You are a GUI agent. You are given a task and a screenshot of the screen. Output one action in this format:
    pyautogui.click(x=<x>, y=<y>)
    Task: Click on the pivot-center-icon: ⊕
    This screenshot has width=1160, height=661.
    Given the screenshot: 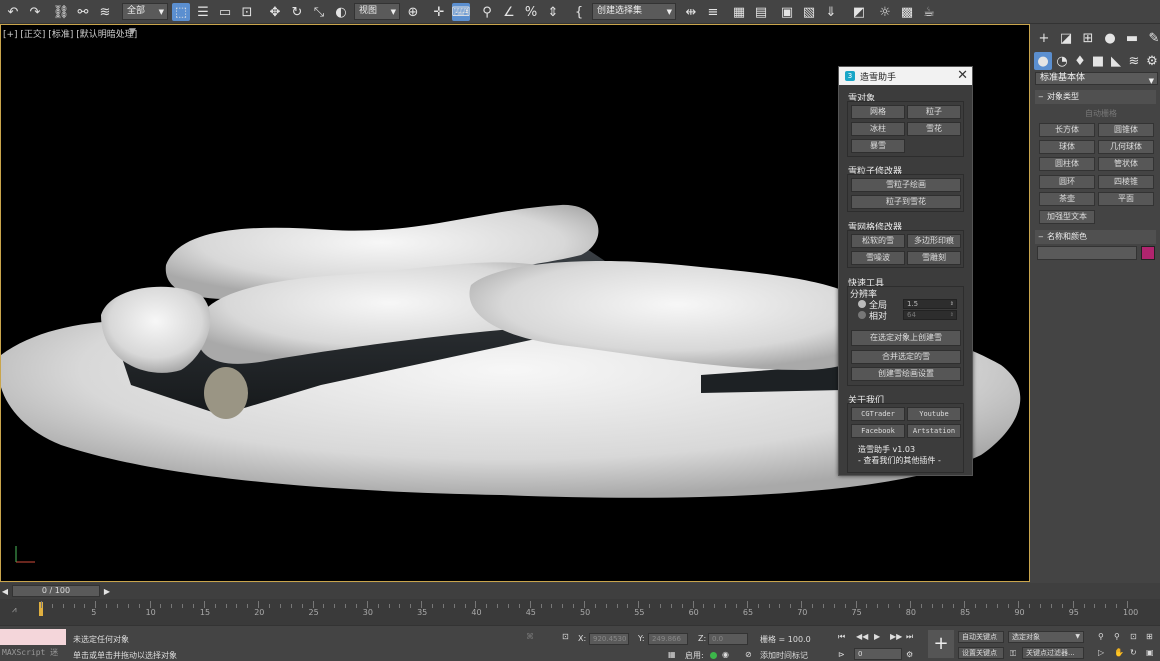 What is the action you would take?
    pyautogui.click(x=413, y=12)
    